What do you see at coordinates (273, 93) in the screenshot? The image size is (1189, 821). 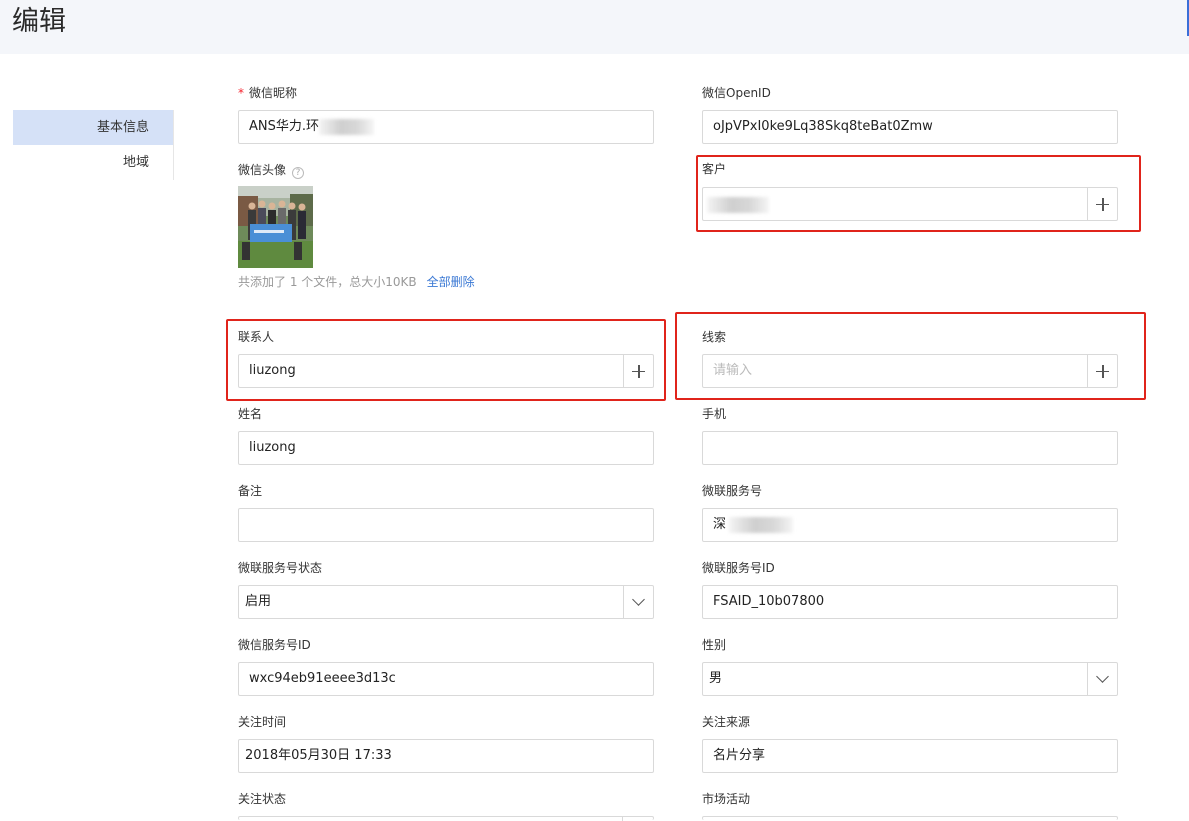 I see `wechat-nickname-label-text: 微信昵称` at bounding box center [273, 93].